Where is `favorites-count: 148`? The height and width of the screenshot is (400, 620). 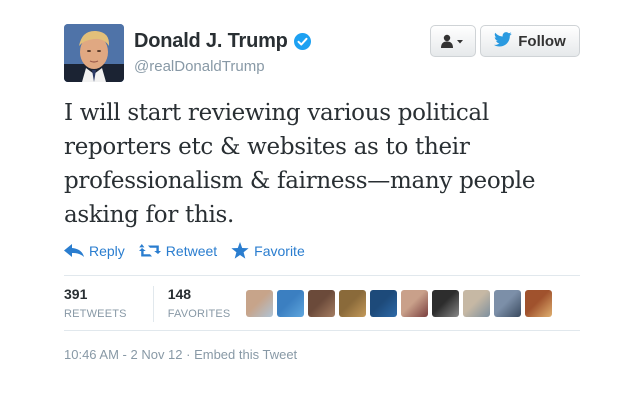 favorites-count: 148 is located at coordinates (179, 294).